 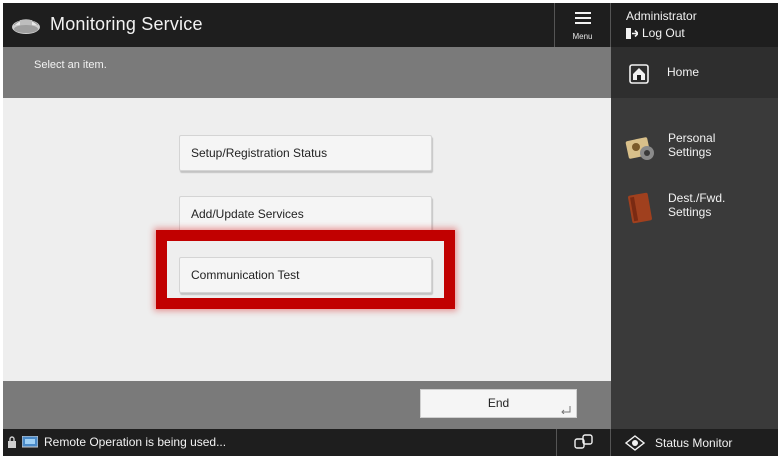 What do you see at coordinates (663, 33) in the screenshot?
I see `logout-label: Log Out` at bounding box center [663, 33].